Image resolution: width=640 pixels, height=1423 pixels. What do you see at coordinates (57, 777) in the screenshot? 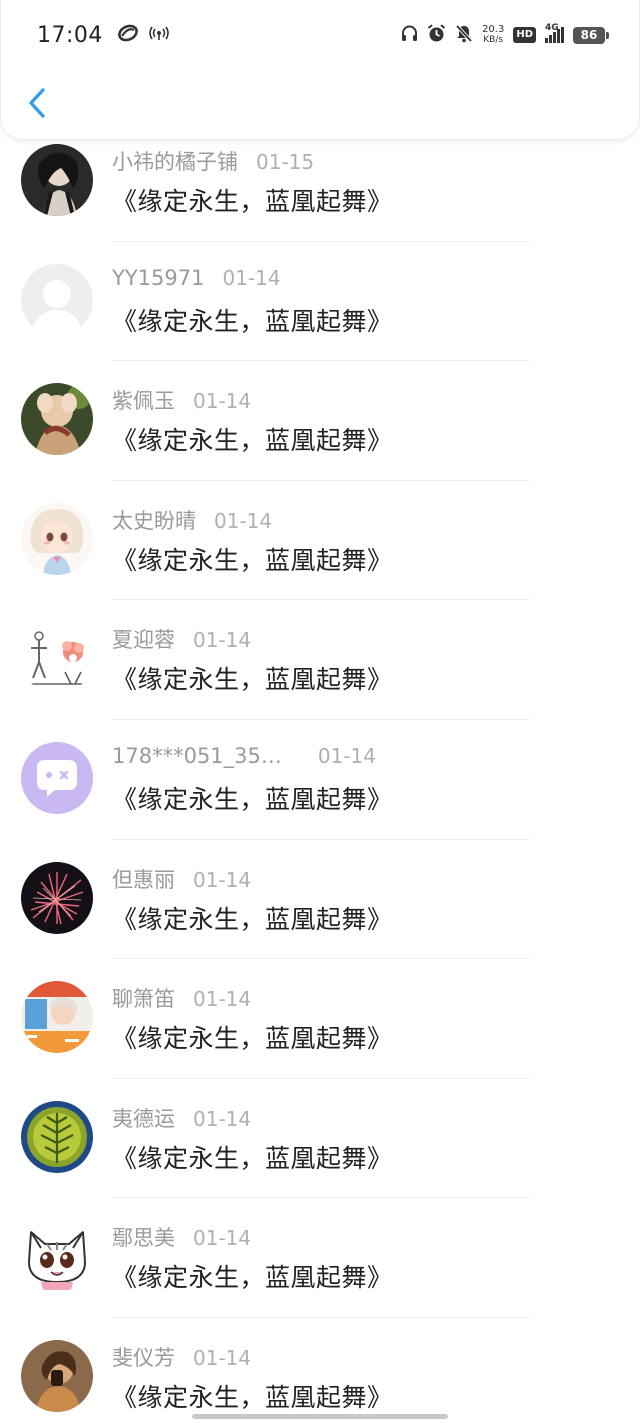
I see `default-chat-avatar-icon` at bounding box center [57, 777].